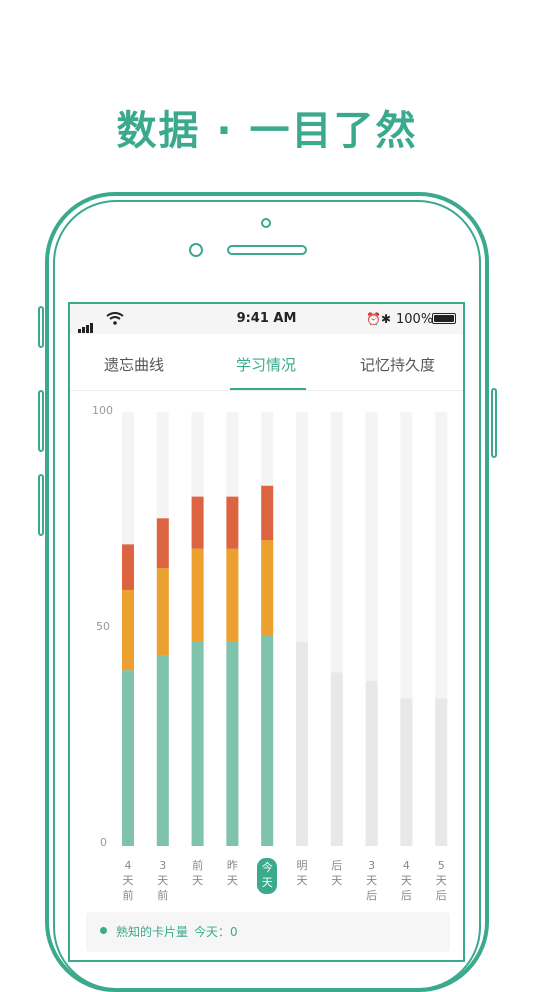  Describe the element at coordinates (152, 932) in the screenshot. I see `legend-label: 熟知的卡片量` at that location.